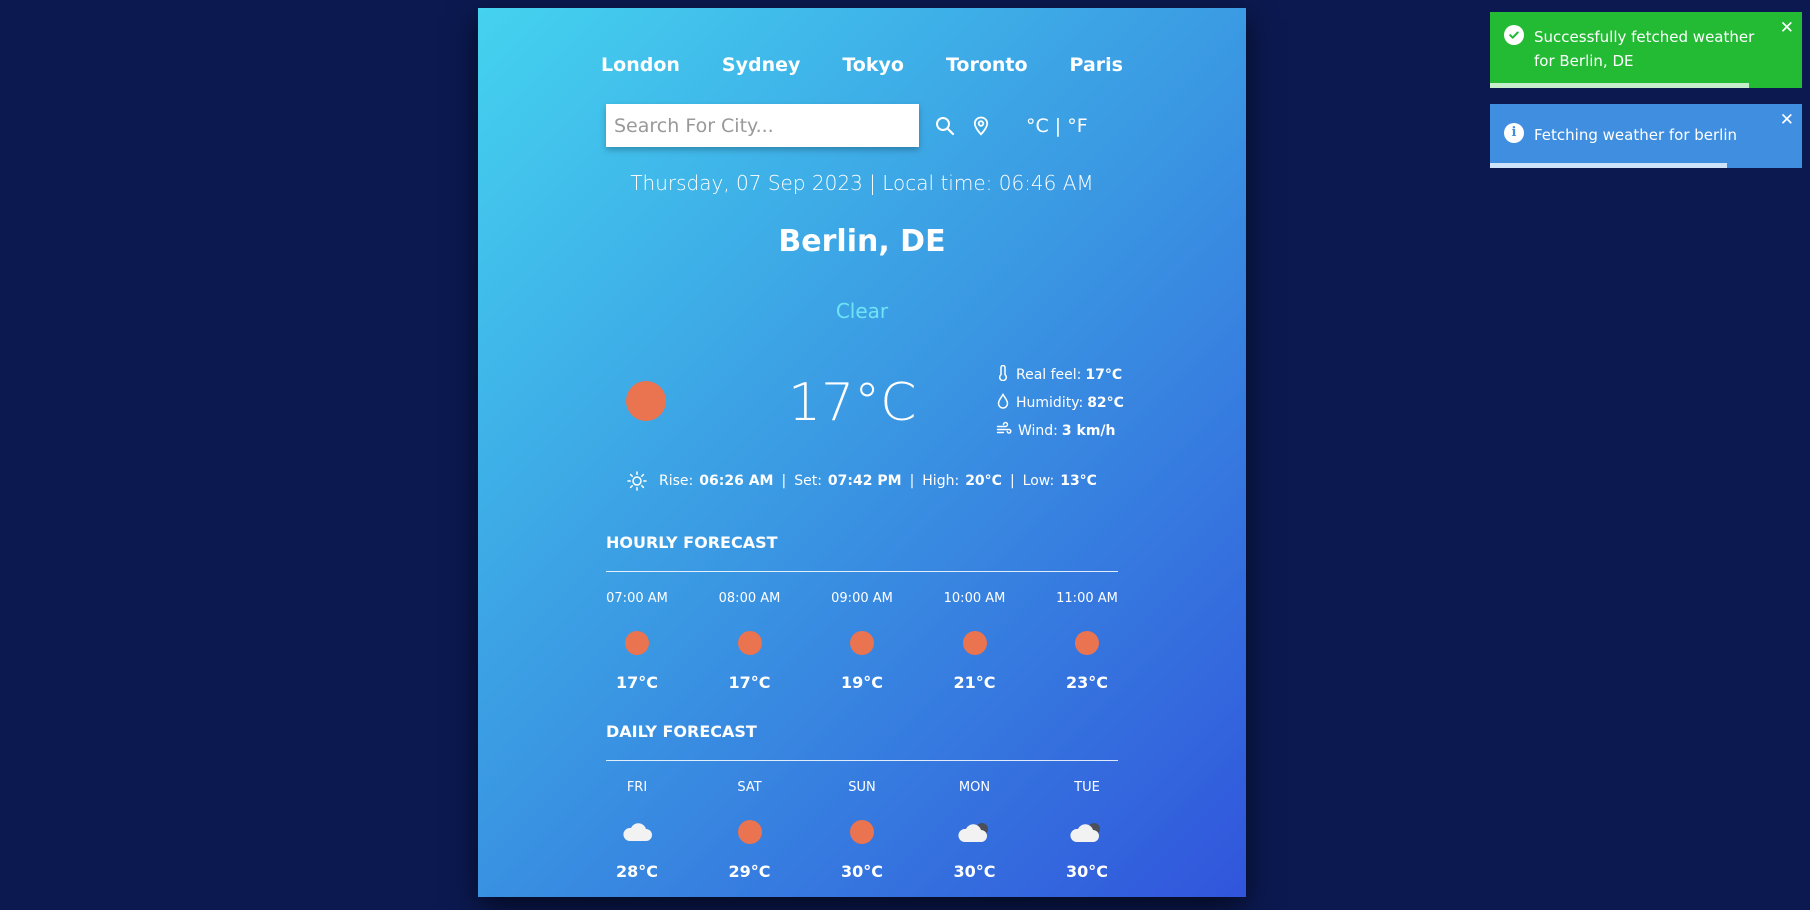  I want to click on city-link-tokyo: Tokyo, so click(873, 65).